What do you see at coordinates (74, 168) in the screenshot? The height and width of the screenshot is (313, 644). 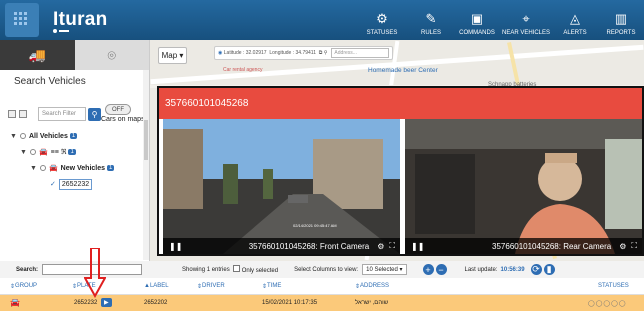 I see `tree-new-vehicles: ▼ 🚘 New Vehicles 1` at bounding box center [74, 168].